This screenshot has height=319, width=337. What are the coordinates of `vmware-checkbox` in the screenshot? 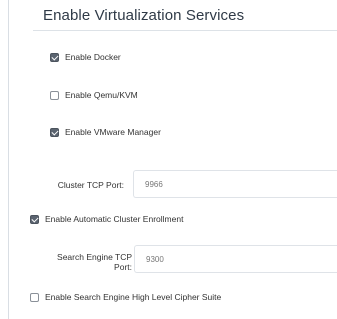 It's located at (54, 132).